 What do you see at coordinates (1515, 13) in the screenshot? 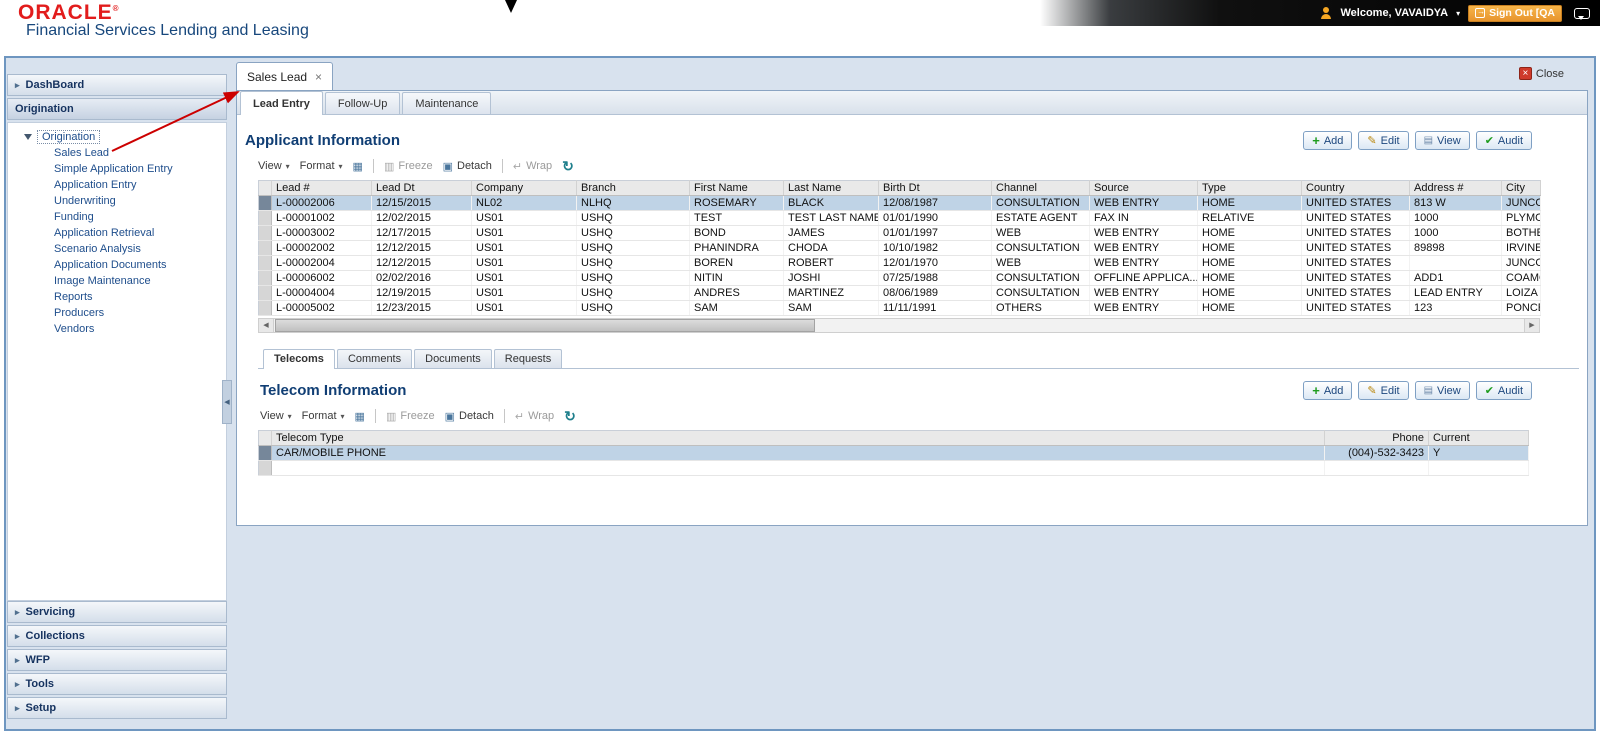
I see `sign-out-button: Sign Out [QA` at bounding box center [1515, 13].